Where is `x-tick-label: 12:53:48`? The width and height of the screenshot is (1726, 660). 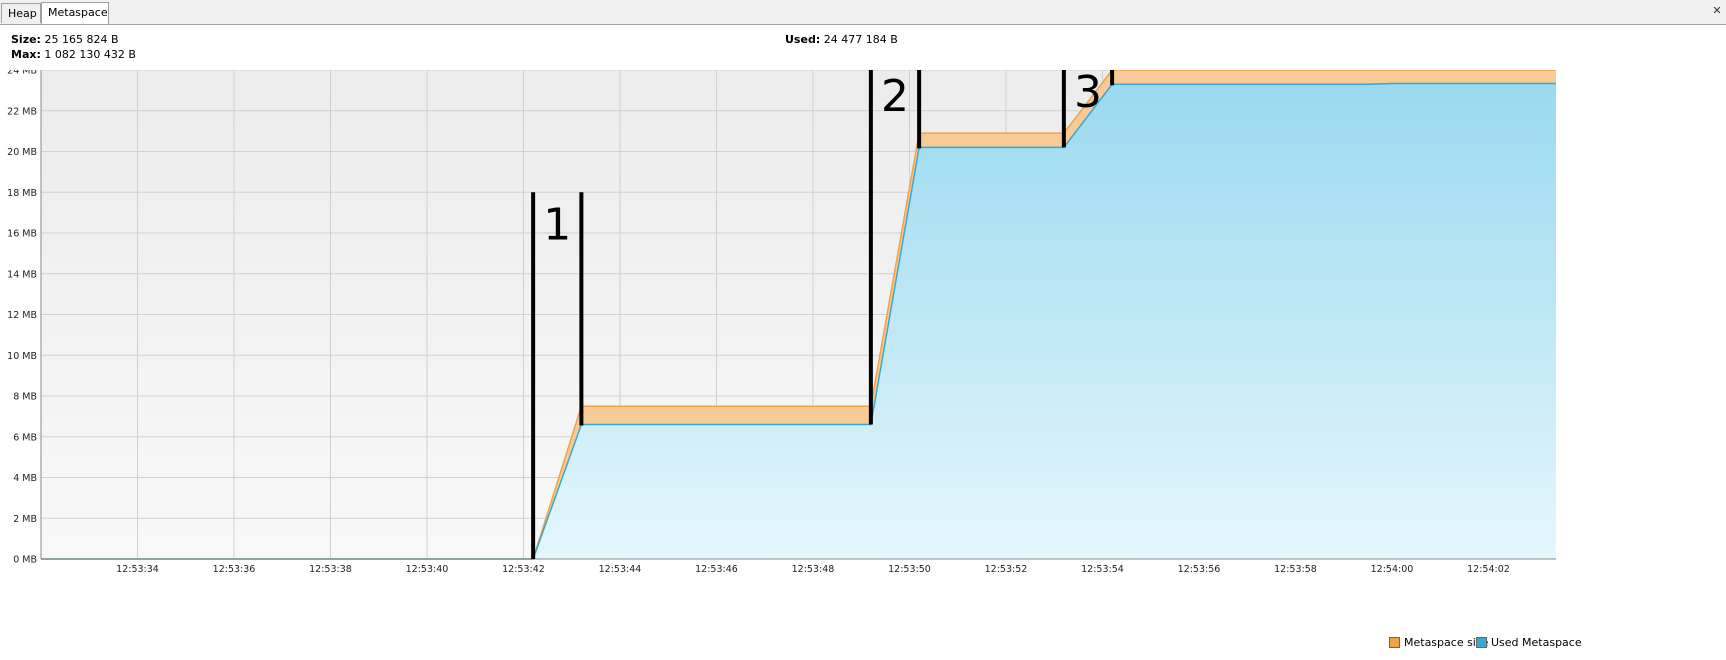
x-tick-label: 12:53:48 is located at coordinates (813, 569).